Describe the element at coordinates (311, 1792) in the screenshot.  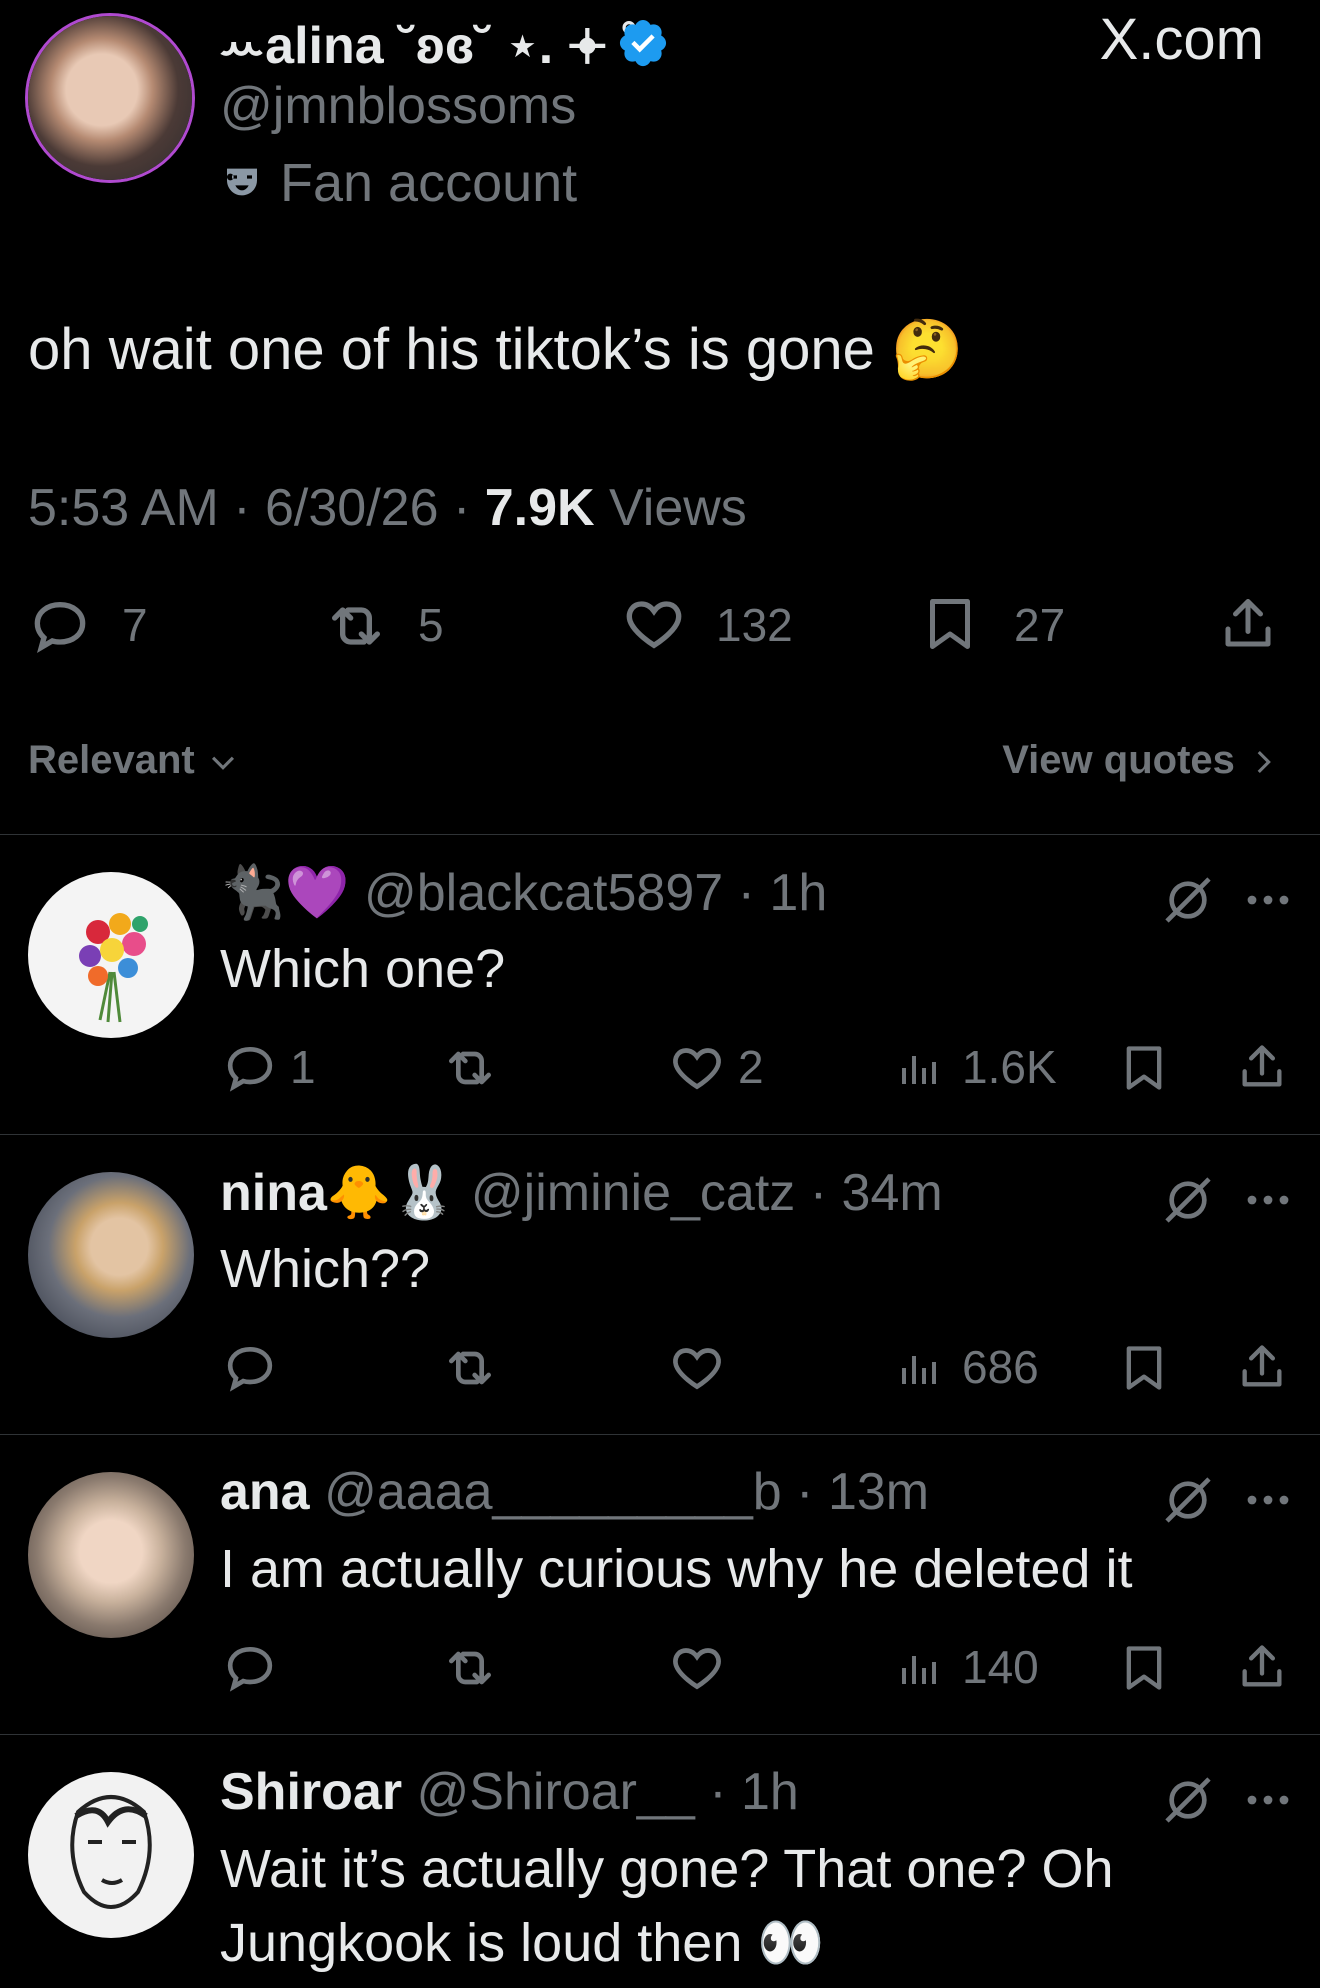
I see `reply-display-name: Shiroar` at that location.